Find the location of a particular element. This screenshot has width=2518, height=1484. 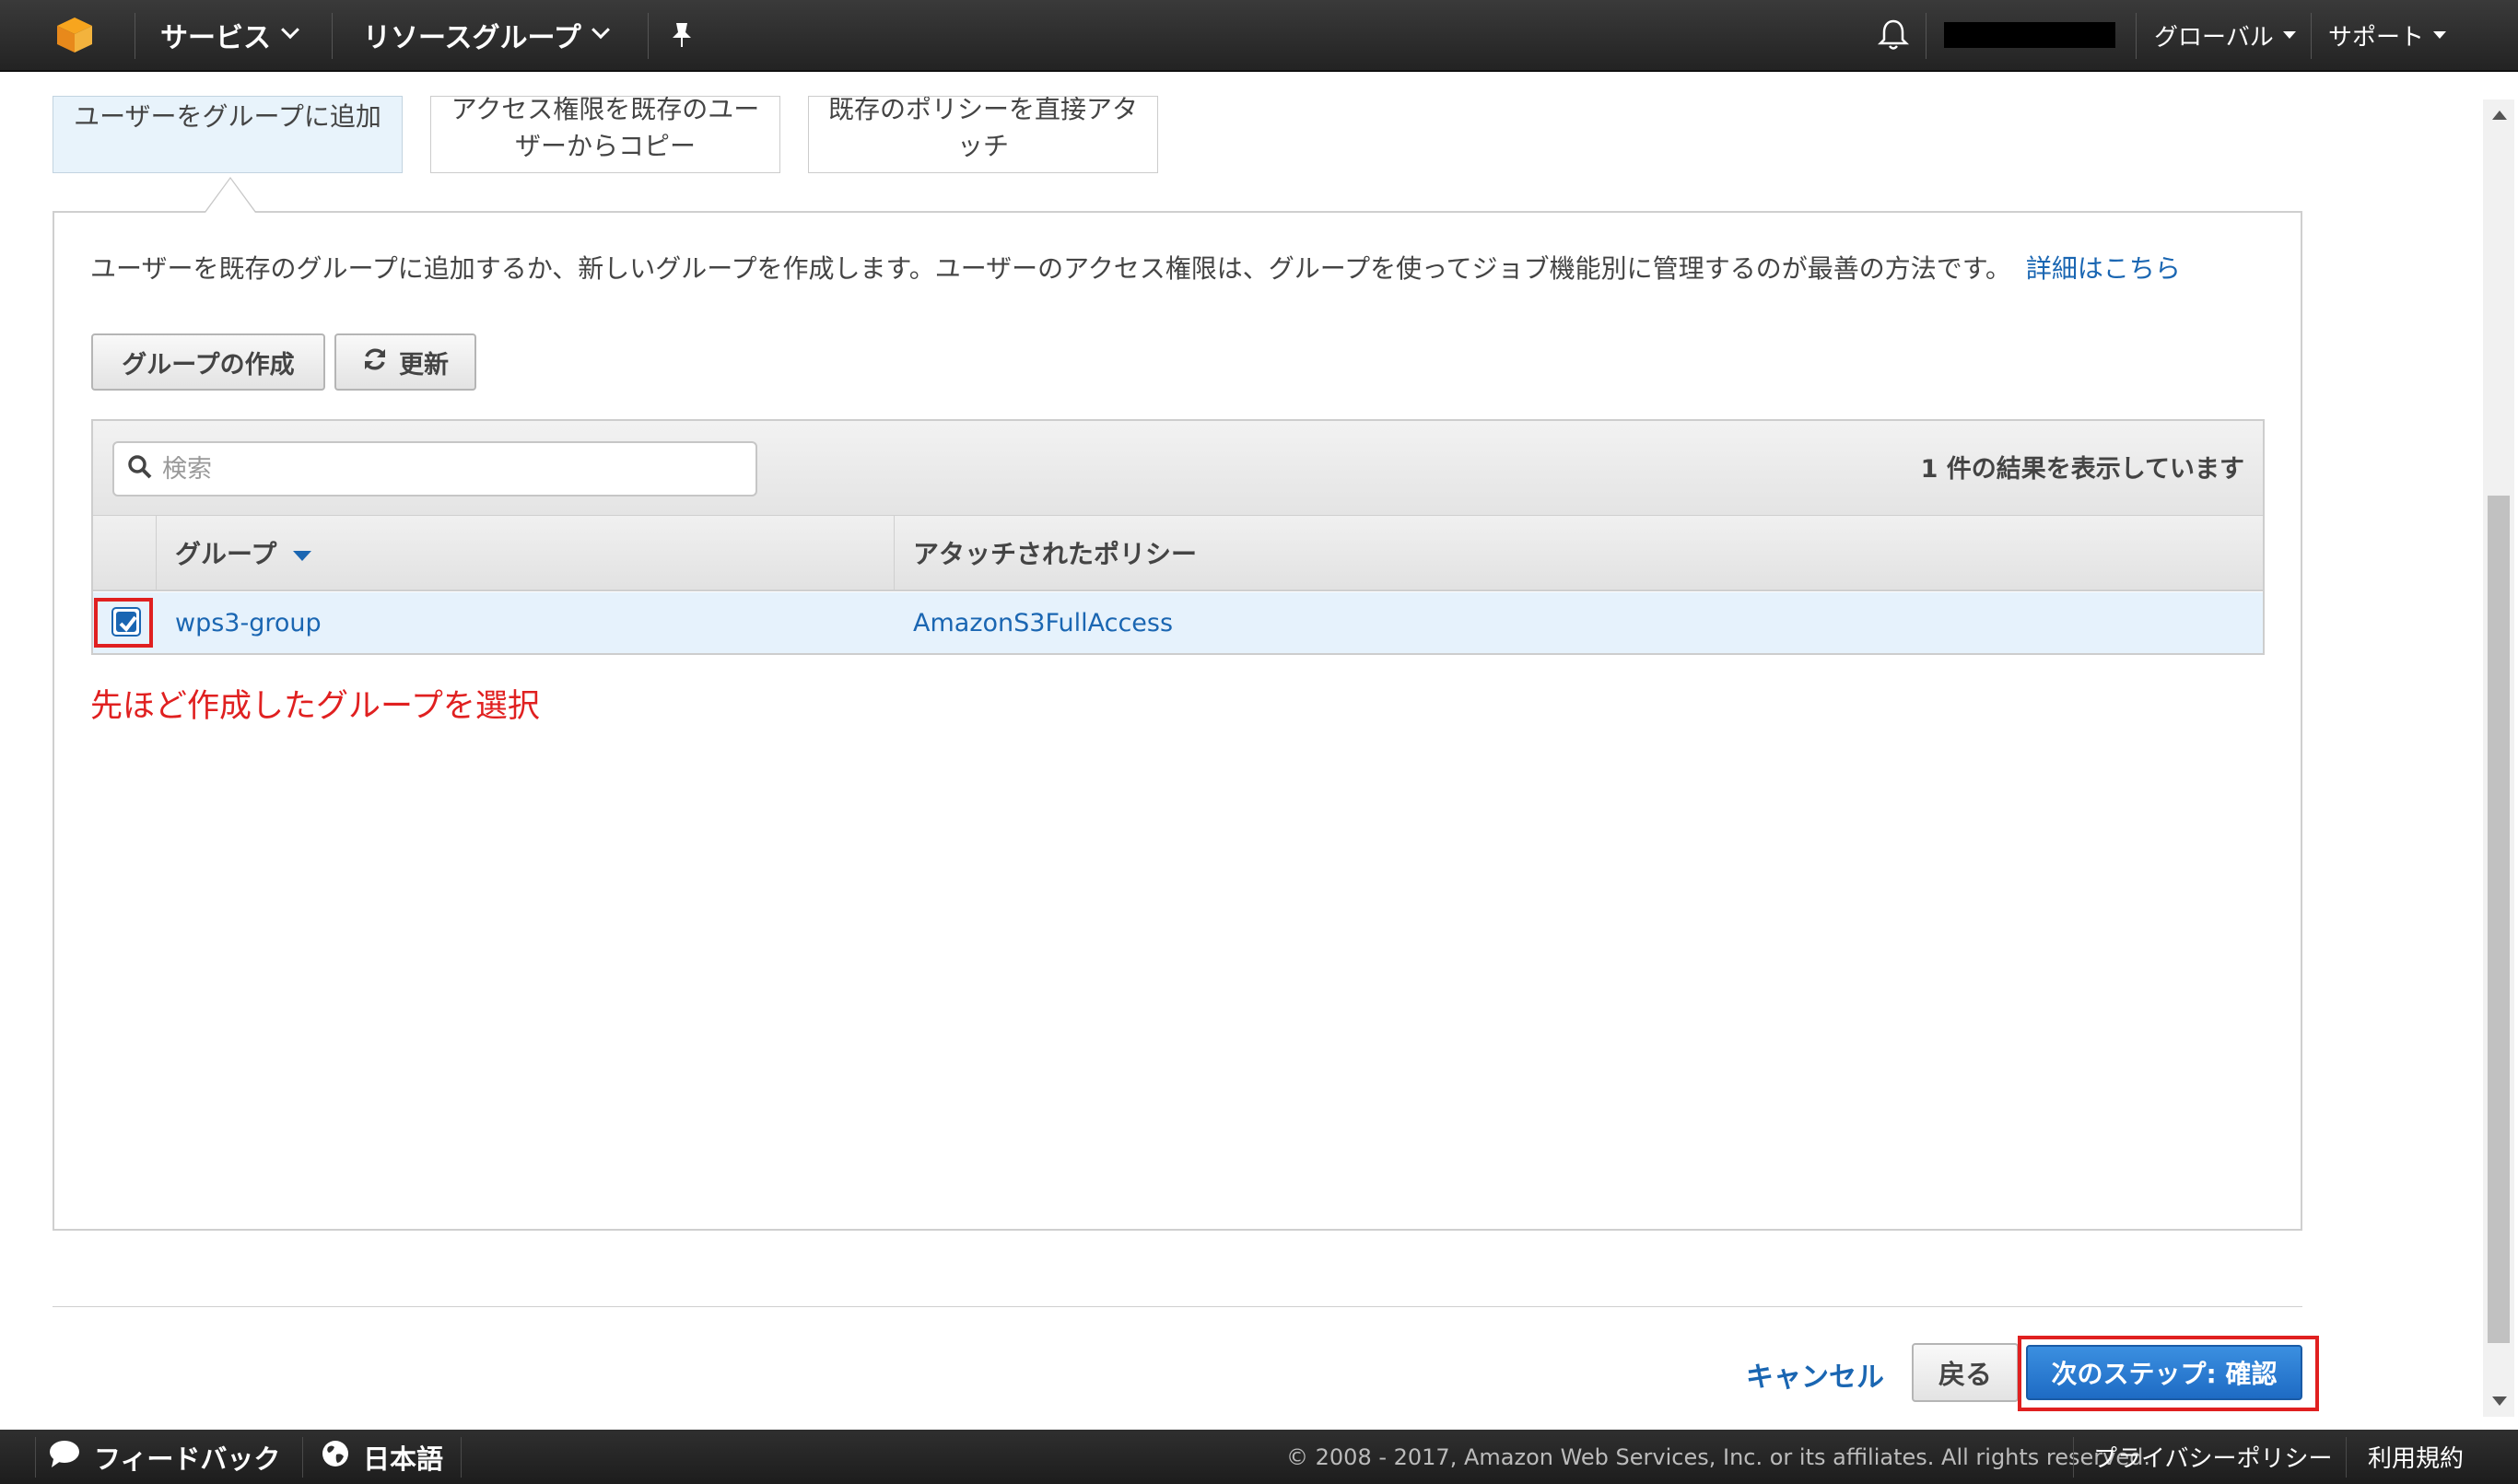

column-label: グループ is located at coordinates (226, 554).